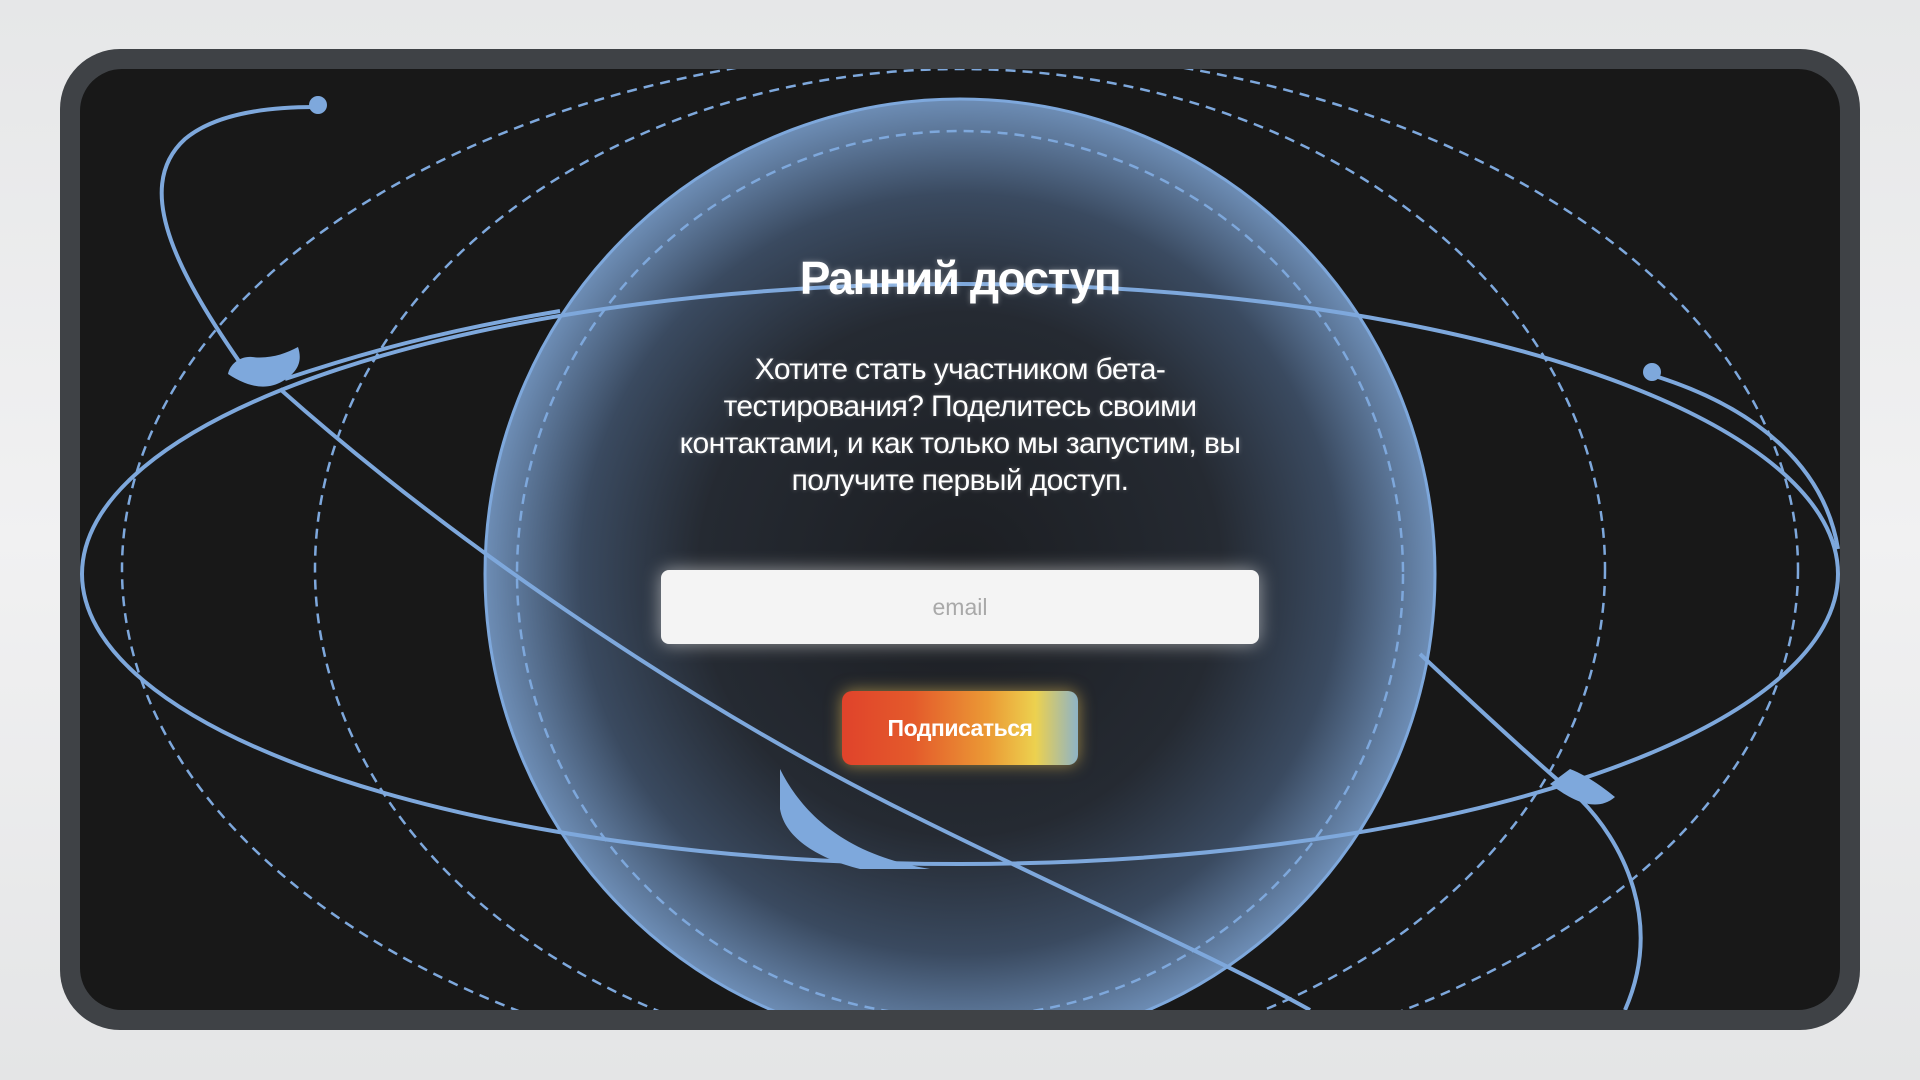 The height and width of the screenshot is (1080, 1920). Describe the element at coordinates (960, 728) in the screenshot. I see `subscribe-button: Подписаться` at that location.